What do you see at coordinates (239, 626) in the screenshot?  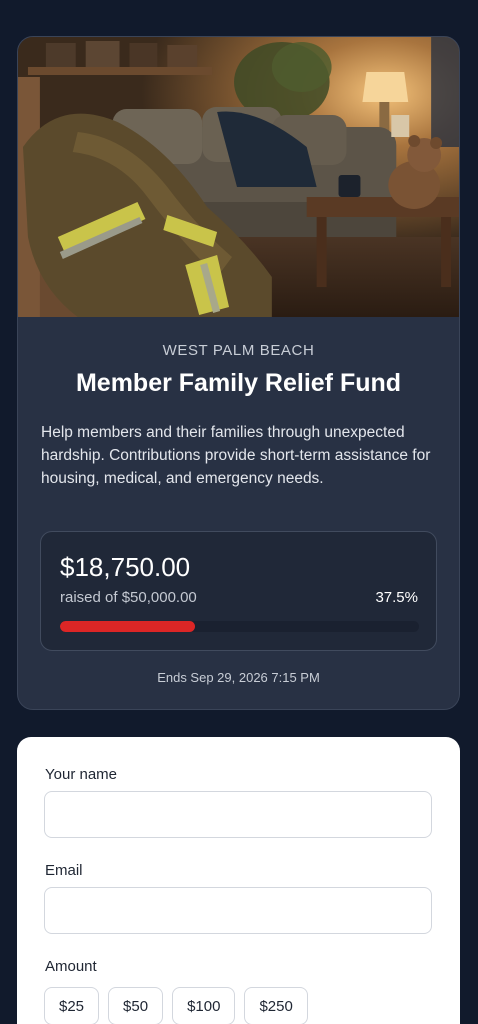 I see `progress-bar` at bounding box center [239, 626].